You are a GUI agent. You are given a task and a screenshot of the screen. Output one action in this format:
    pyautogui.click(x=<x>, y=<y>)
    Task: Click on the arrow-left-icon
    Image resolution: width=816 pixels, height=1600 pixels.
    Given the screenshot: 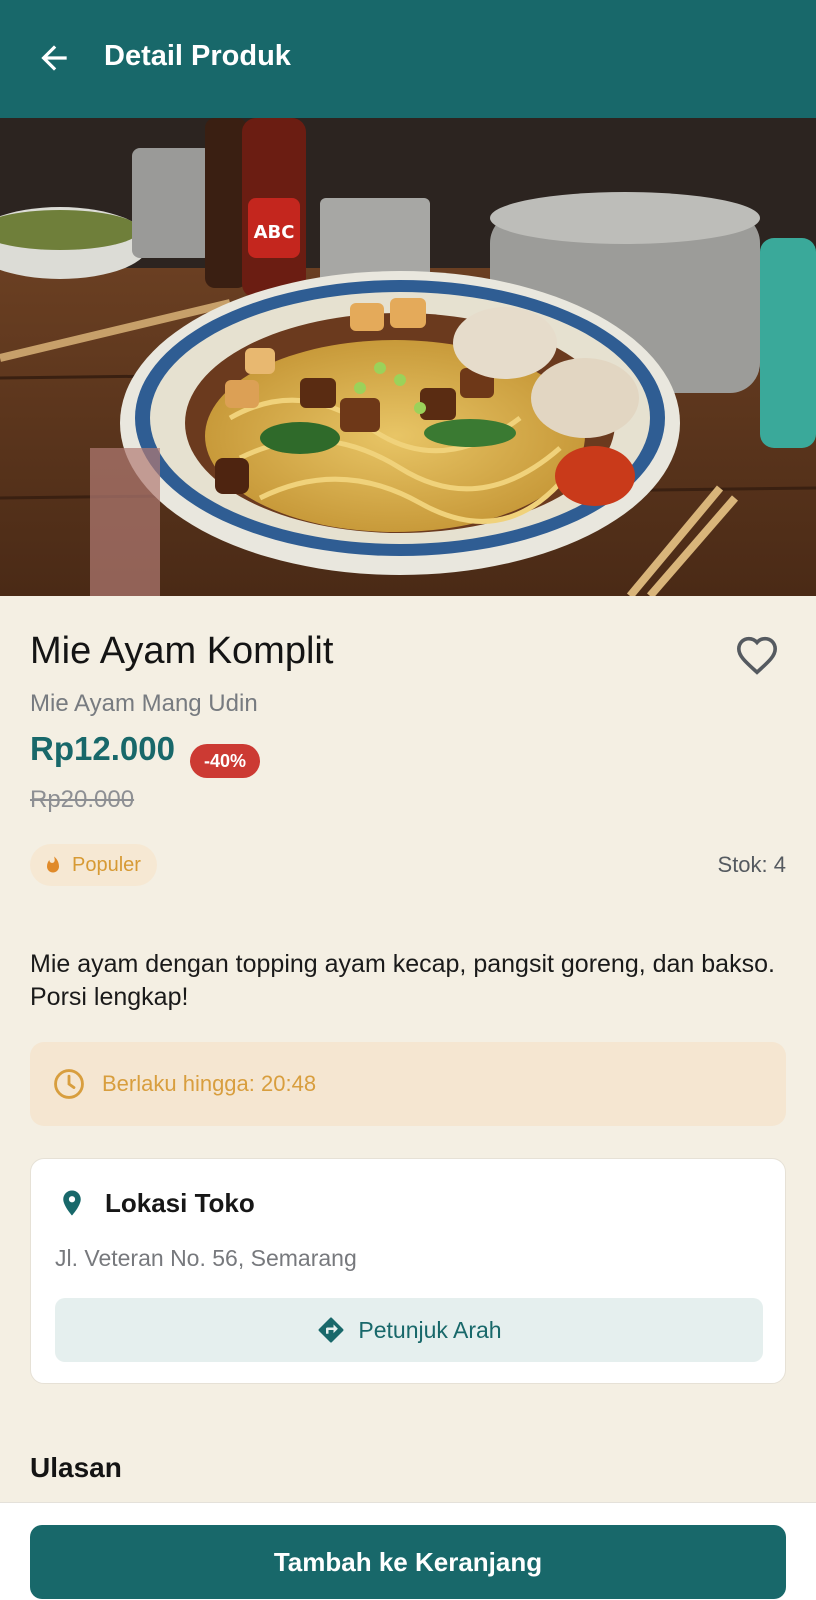 What is the action you would take?
    pyautogui.click(x=54, y=58)
    